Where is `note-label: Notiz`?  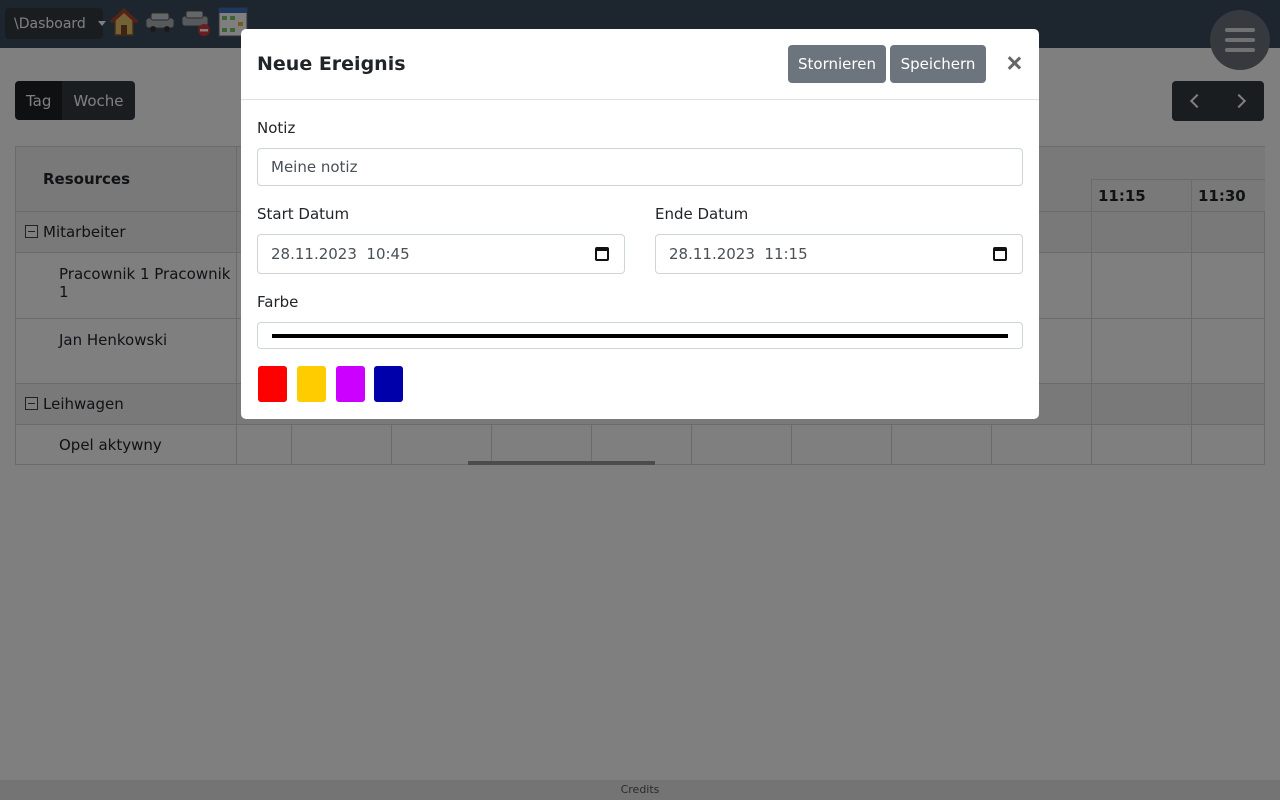
note-label: Notiz is located at coordinates (276, 128).